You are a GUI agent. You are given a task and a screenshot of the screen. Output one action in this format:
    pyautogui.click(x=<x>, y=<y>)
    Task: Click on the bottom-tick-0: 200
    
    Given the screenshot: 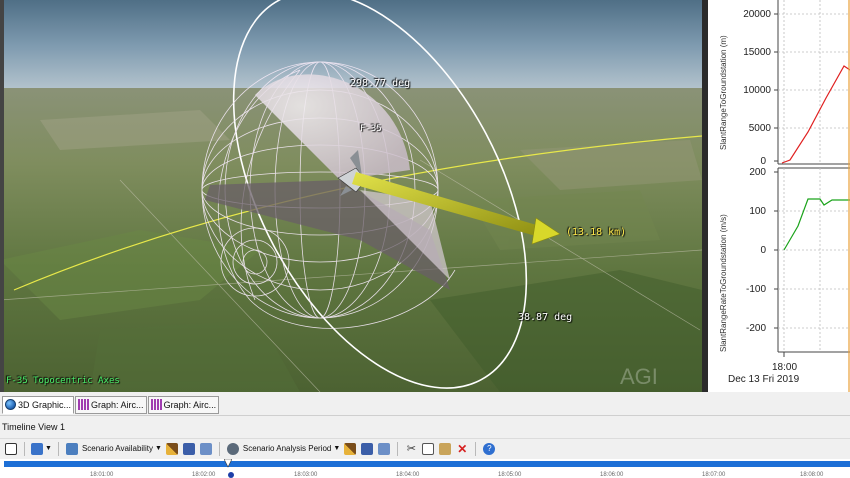 What is the action you would take?
    pyautogui.click(x=757, y=172)
    